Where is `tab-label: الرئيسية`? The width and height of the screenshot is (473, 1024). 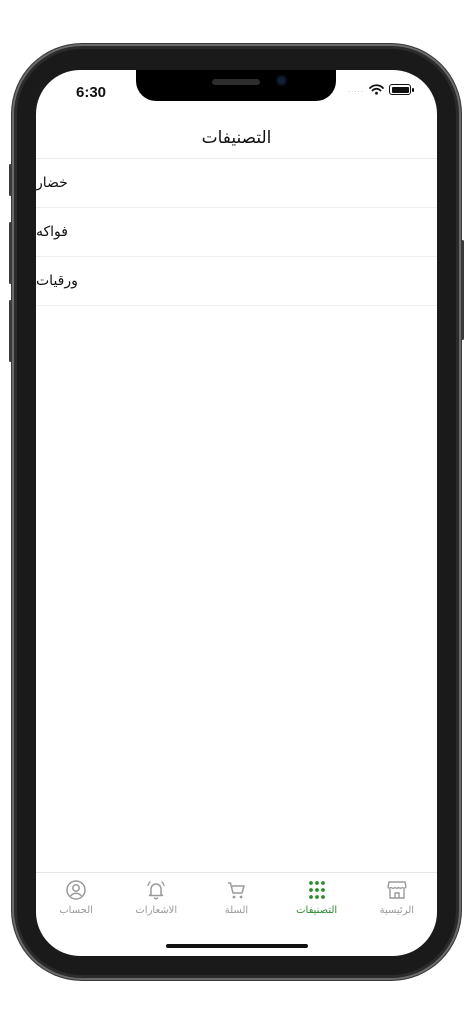 tab-label: الرئيسية is located at coordinates (397, 910).